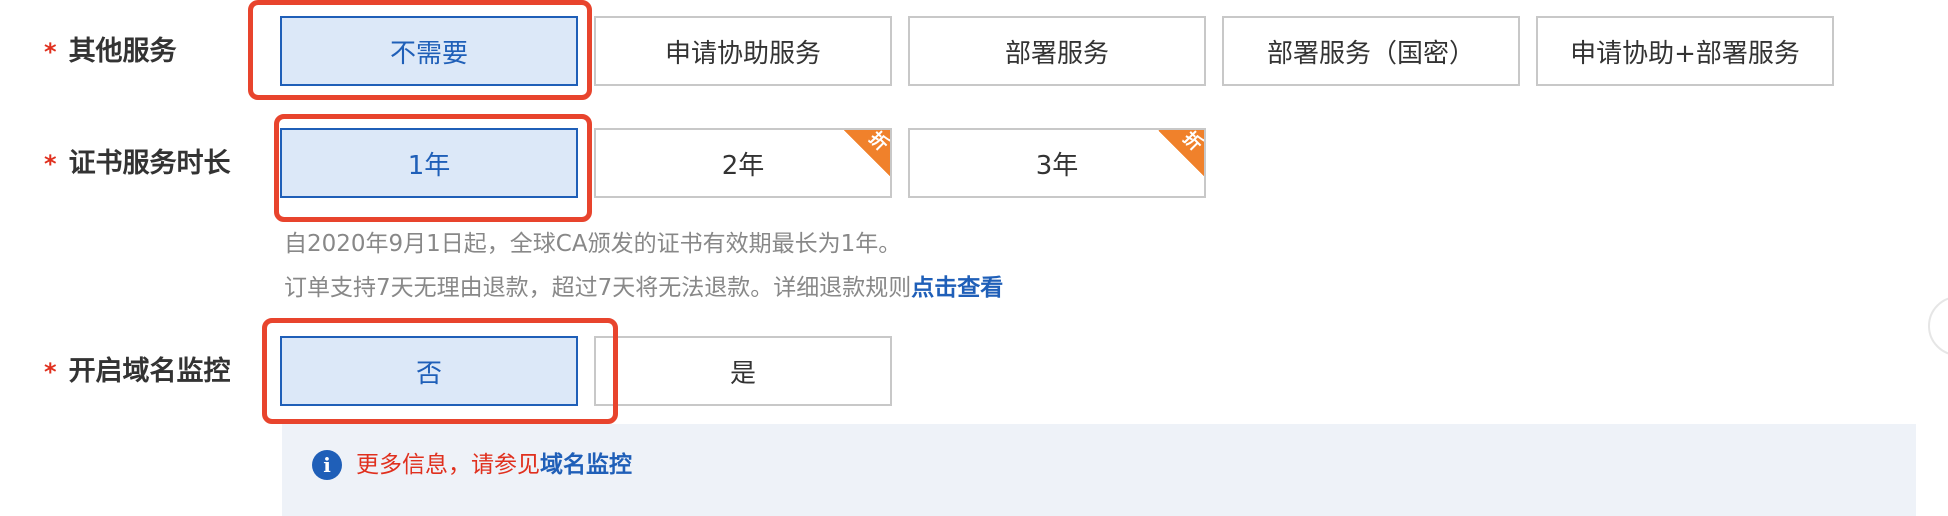  I want to click on option-assist-service: 申请协助服务, so click(743, 51).